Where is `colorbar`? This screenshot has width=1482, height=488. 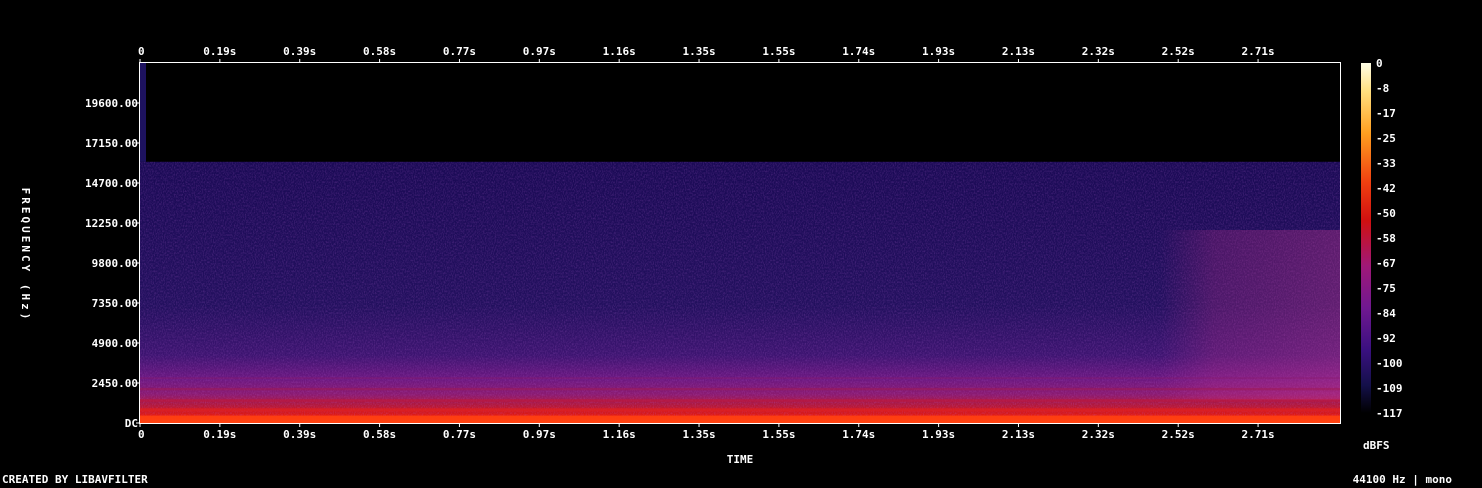 colorbar is located at coordinates (1366, 238).